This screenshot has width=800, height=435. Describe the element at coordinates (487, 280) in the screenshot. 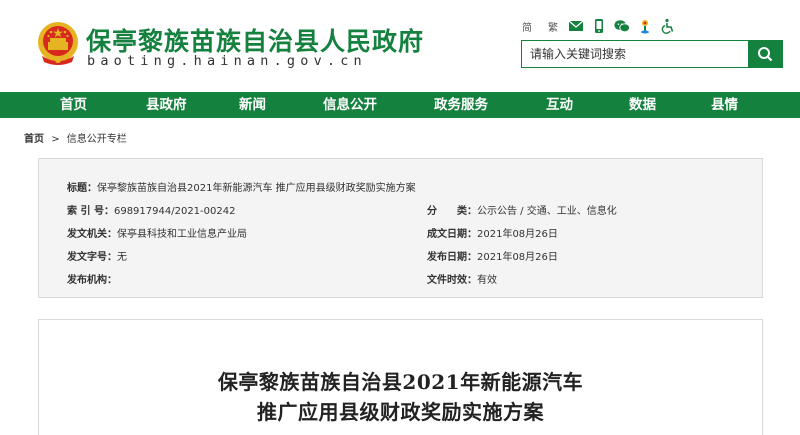

I see `info-validity-value: 有效` at that location.